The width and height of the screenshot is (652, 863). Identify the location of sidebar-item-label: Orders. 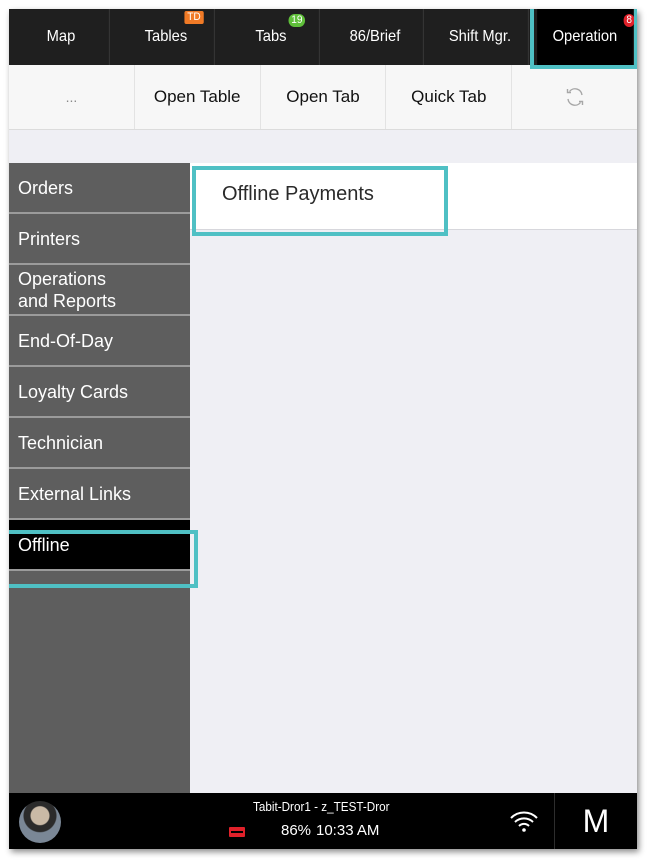
(46, 187).